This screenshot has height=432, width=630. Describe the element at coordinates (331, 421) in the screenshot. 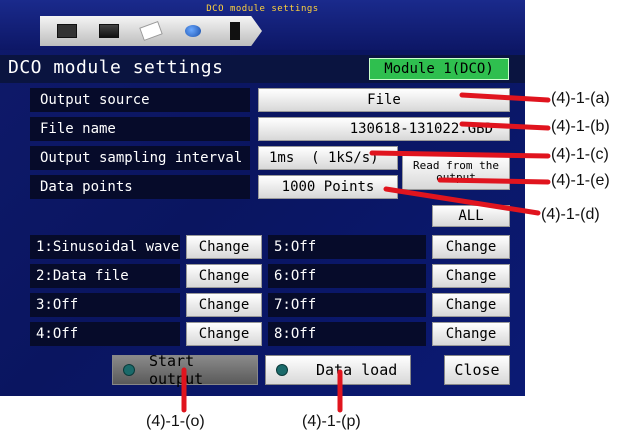

I see `callout-p: (4)-1-(p)` at that location.